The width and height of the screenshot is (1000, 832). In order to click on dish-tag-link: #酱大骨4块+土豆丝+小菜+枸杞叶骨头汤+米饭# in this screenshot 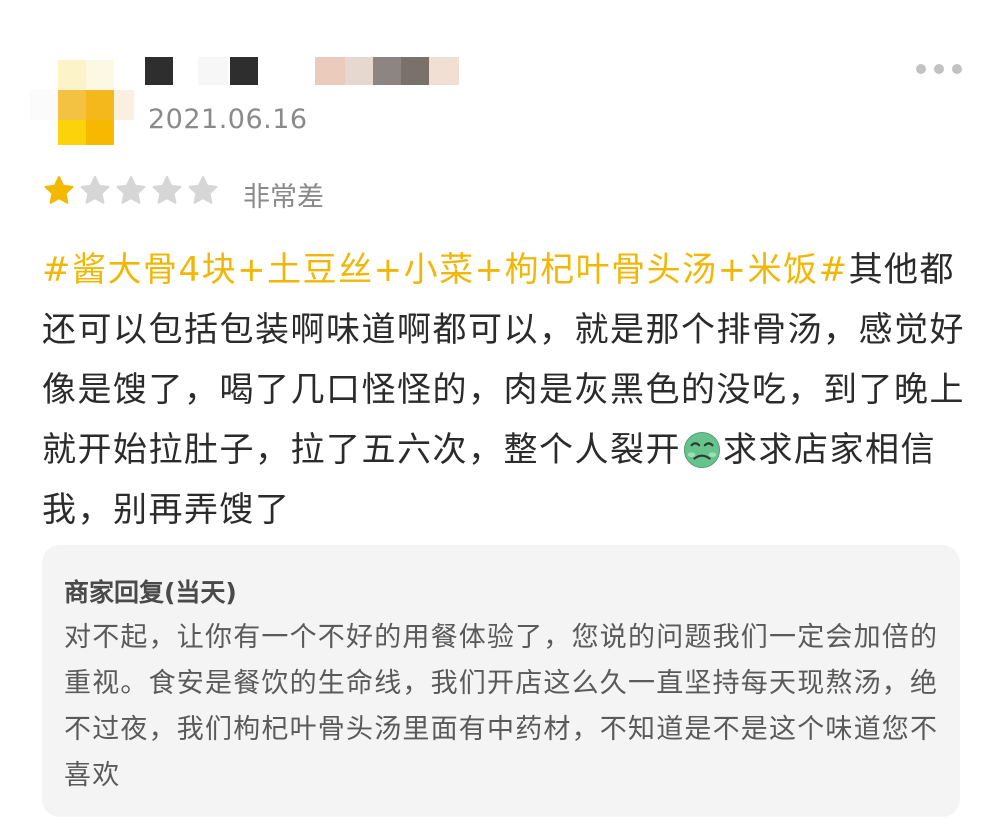, I will do `click(445, 270)`.